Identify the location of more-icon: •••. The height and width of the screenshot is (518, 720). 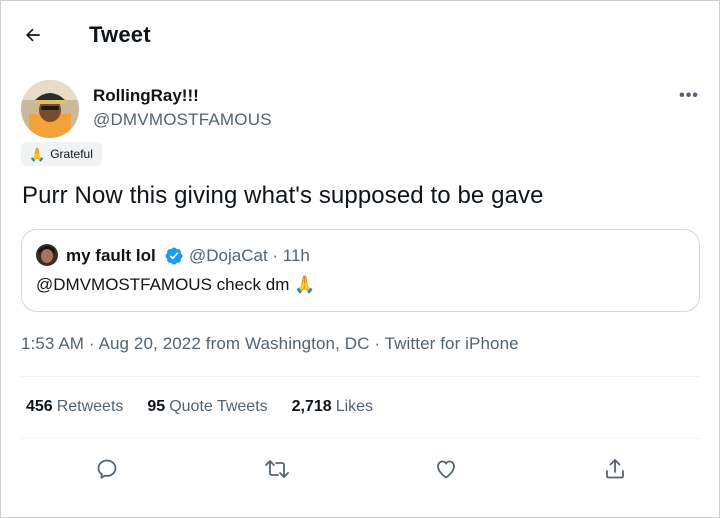
(689, 95).